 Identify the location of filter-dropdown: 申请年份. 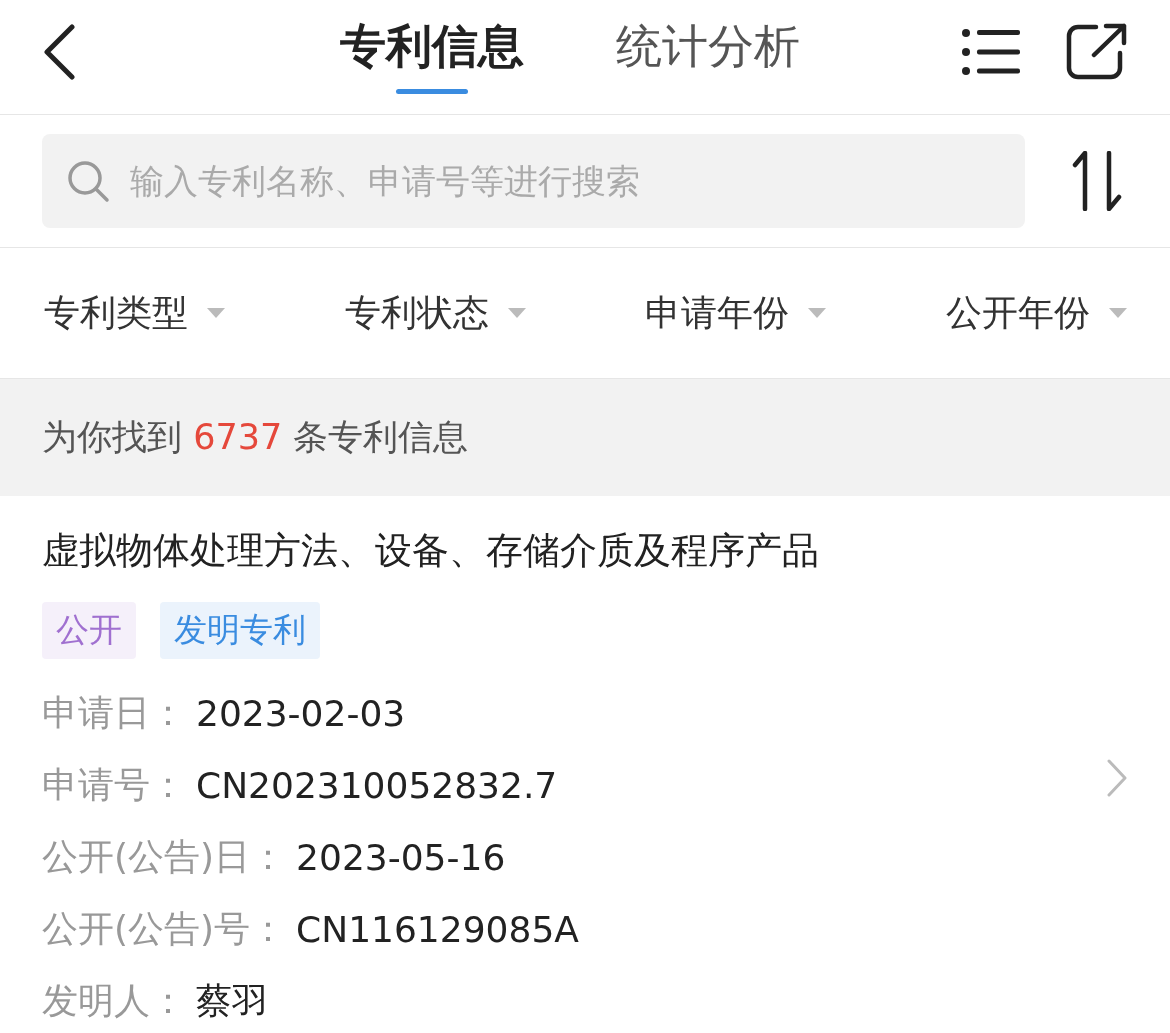
(736, 313).